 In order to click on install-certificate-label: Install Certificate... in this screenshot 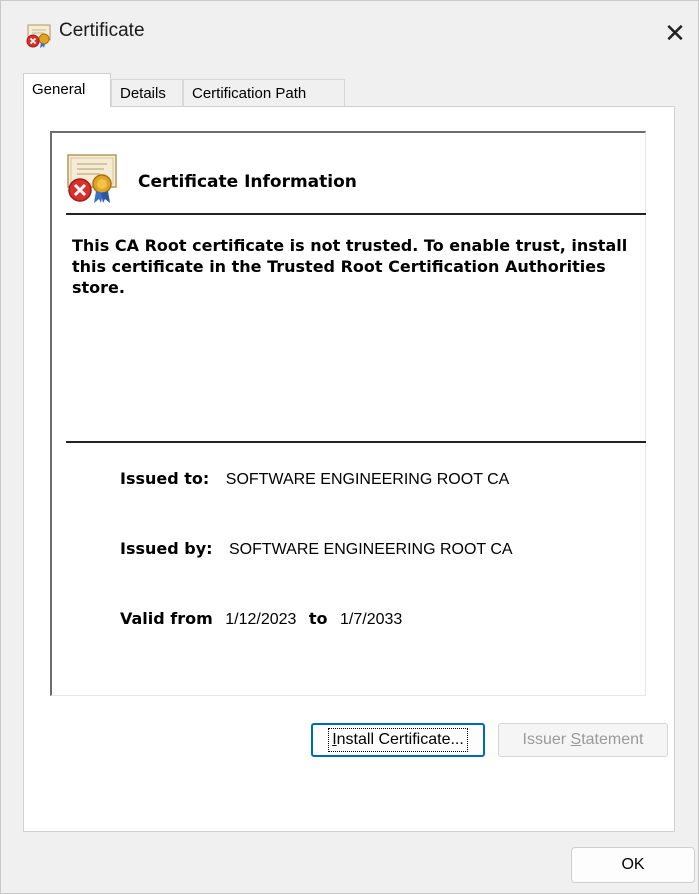, I will do `click(398, 740)`.